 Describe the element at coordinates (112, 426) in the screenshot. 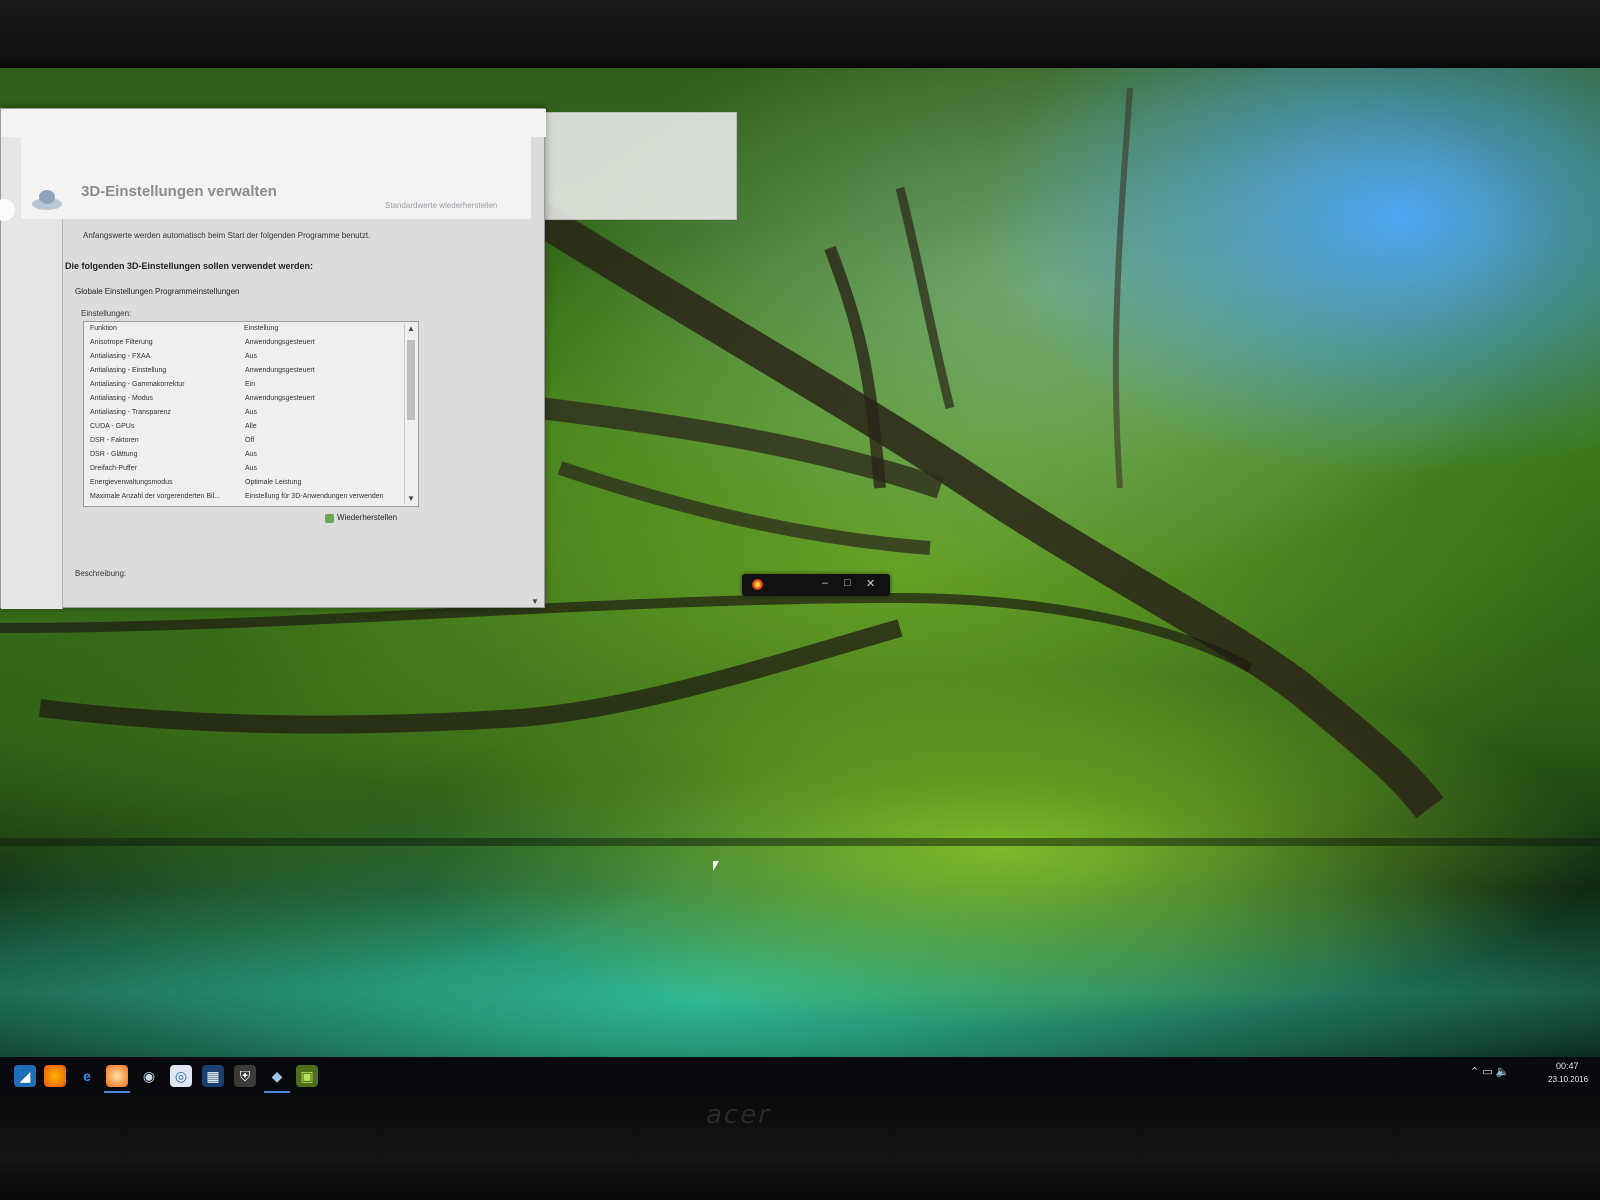

I see `row-function: CUDA - GPUs` at that location.